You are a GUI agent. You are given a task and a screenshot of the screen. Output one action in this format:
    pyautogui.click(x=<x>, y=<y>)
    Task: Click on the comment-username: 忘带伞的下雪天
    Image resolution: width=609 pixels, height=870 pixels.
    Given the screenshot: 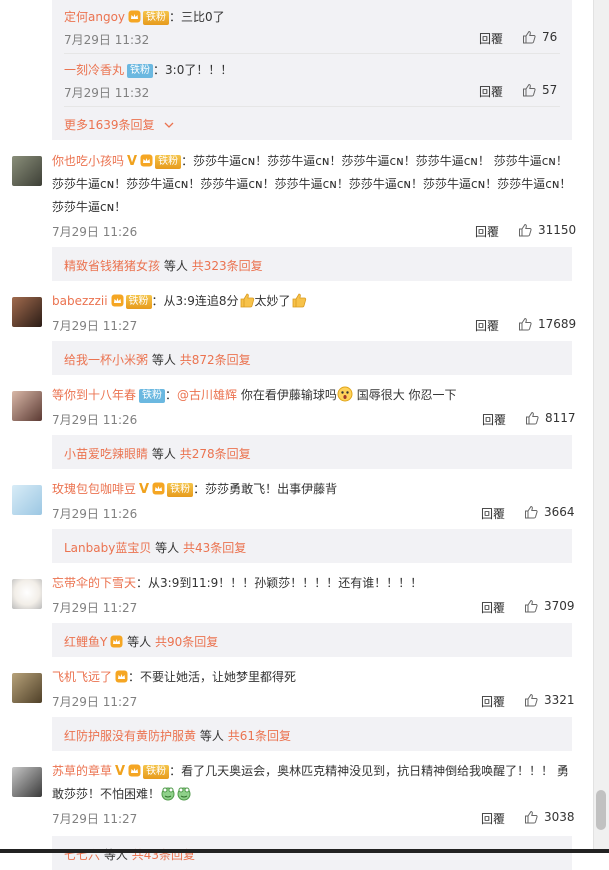 What is the action you would take?
    pyautogui.click(x=94, y=583)
    